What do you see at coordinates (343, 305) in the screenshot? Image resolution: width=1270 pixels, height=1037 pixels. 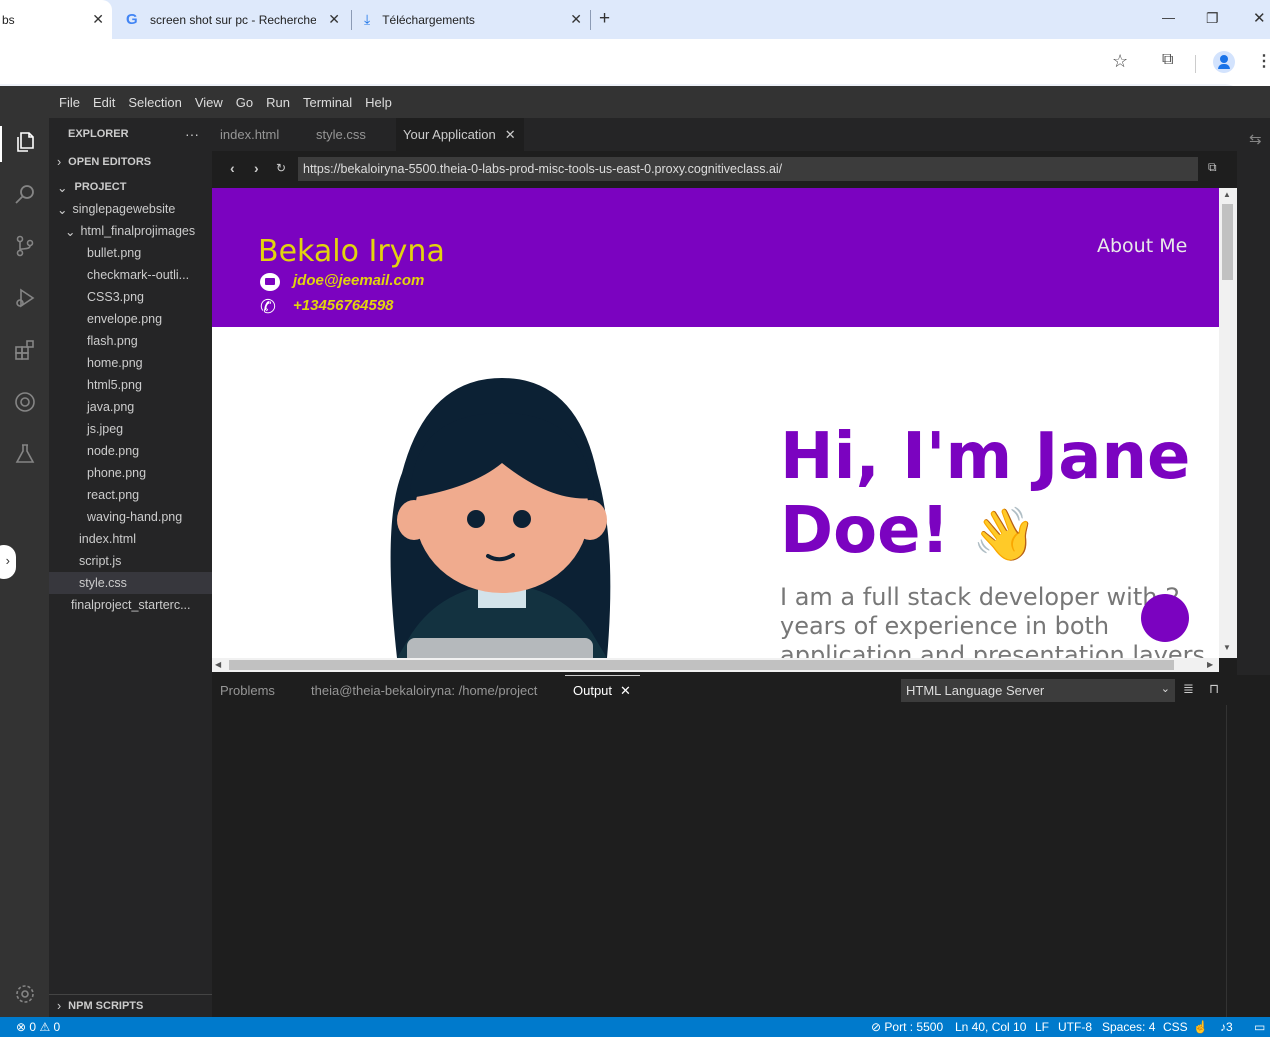 I see `contact-phone: +13456764598` at bounding box center [343, 305].